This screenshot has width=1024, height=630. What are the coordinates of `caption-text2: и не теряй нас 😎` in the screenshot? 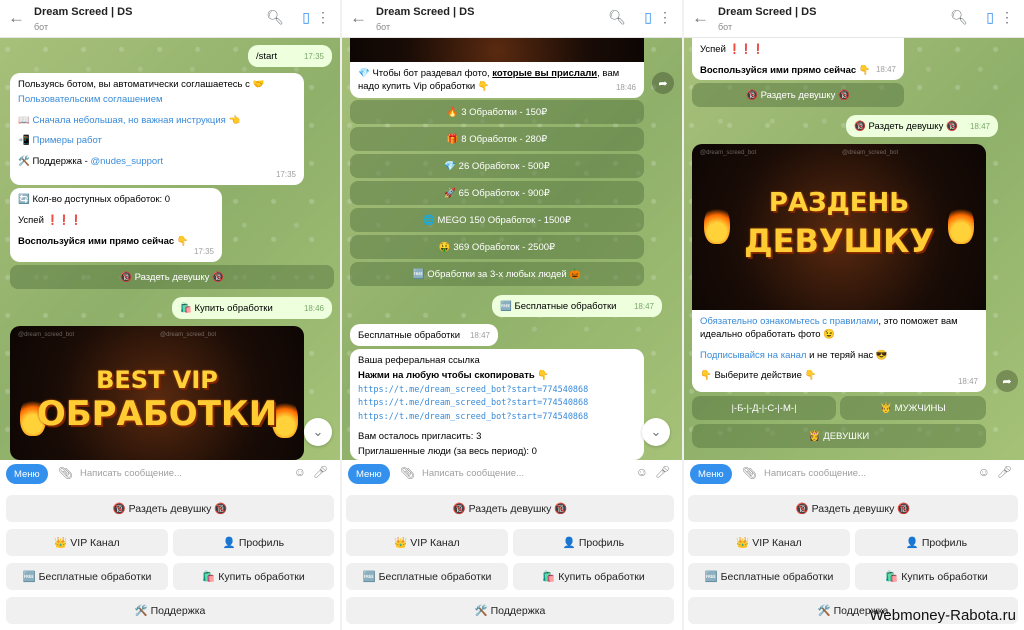 It's located at (847, 355).